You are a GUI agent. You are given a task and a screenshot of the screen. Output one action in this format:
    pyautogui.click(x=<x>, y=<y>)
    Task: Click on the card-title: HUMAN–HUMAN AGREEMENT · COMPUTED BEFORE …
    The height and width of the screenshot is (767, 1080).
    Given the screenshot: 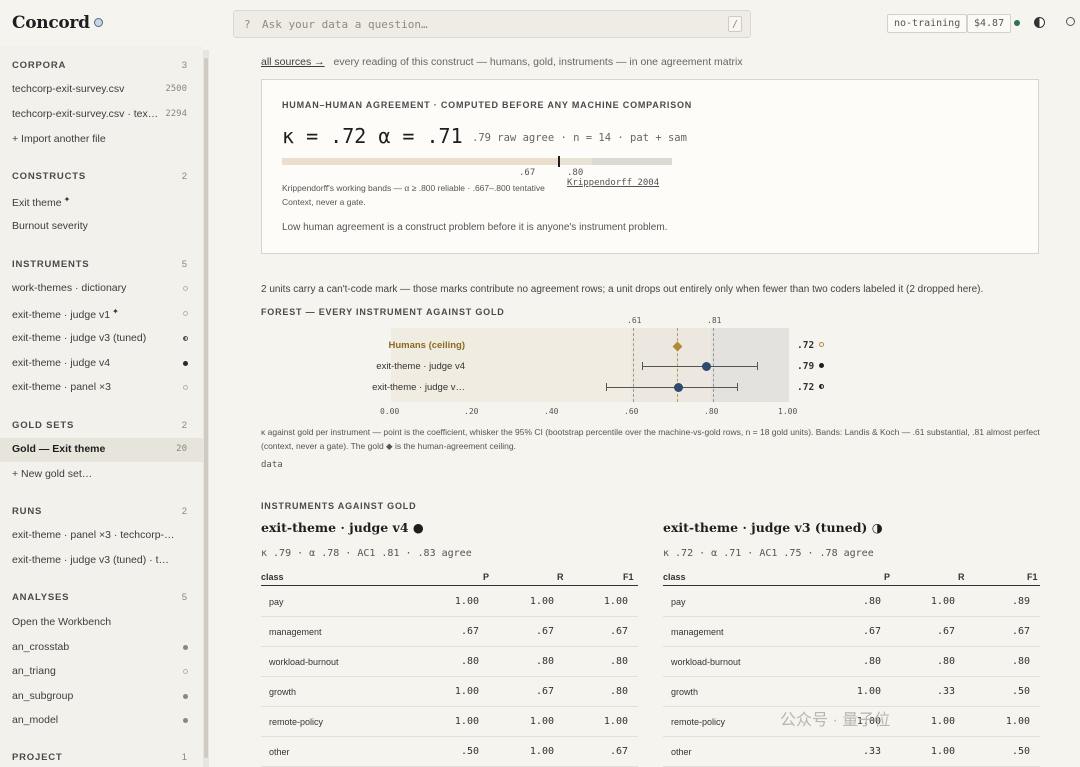 What is the action you would take?
    pyautogui.click(x=487, y=105)
    